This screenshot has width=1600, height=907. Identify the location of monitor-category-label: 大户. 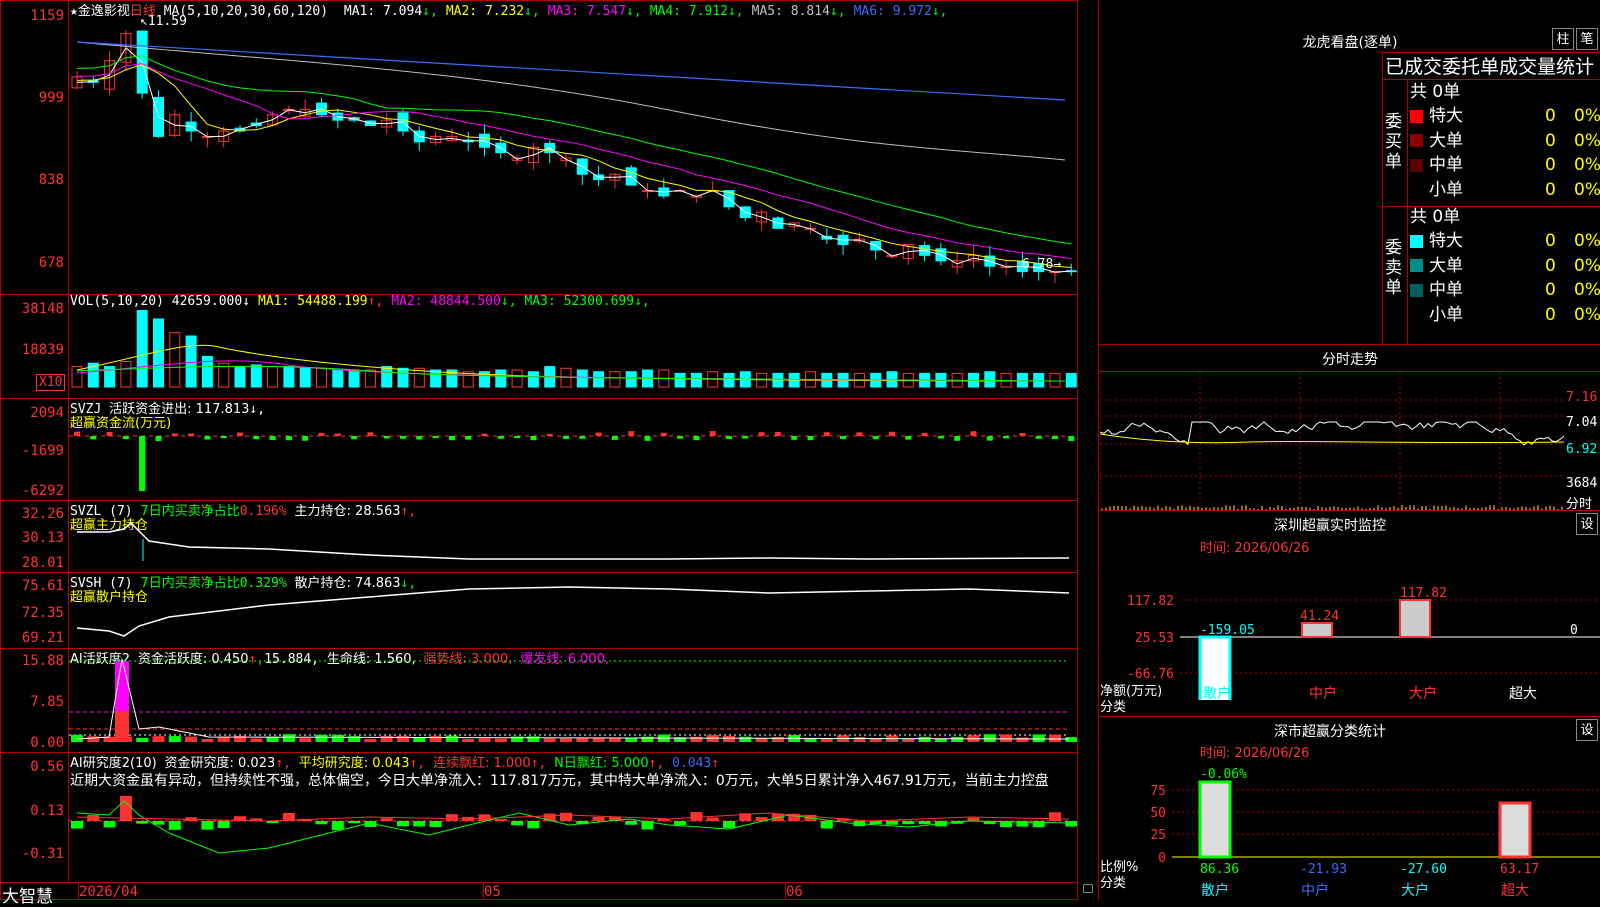
(1423, 692).